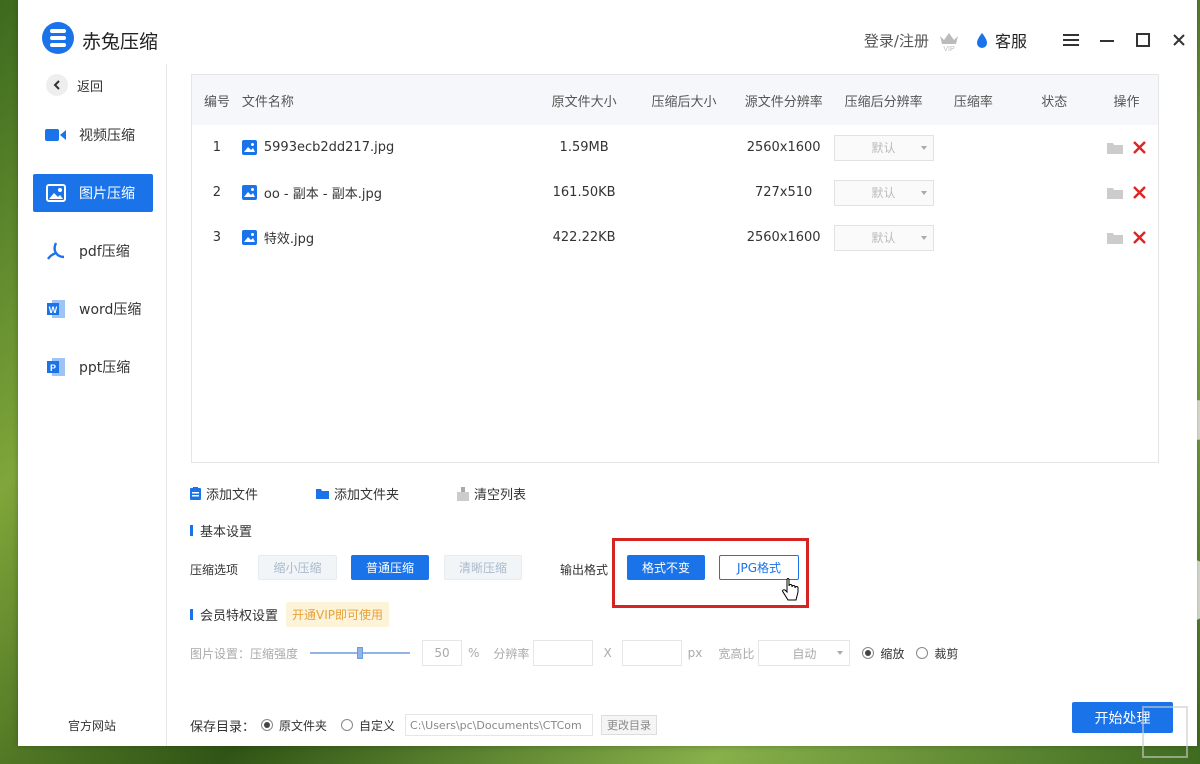 The image size is (1200, 764). Describe the element at coordinates (217, 237) in the screenshot. I see `row-number: 3` at that location.